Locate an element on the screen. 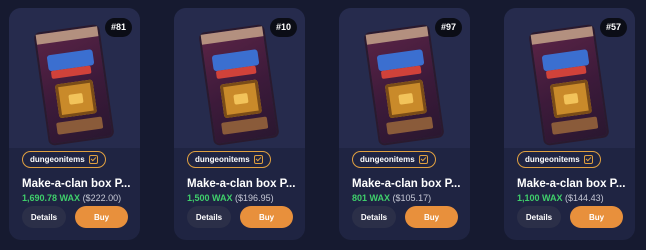  price: 801 WAX ($105.17) is located at coordinates (391, 198).